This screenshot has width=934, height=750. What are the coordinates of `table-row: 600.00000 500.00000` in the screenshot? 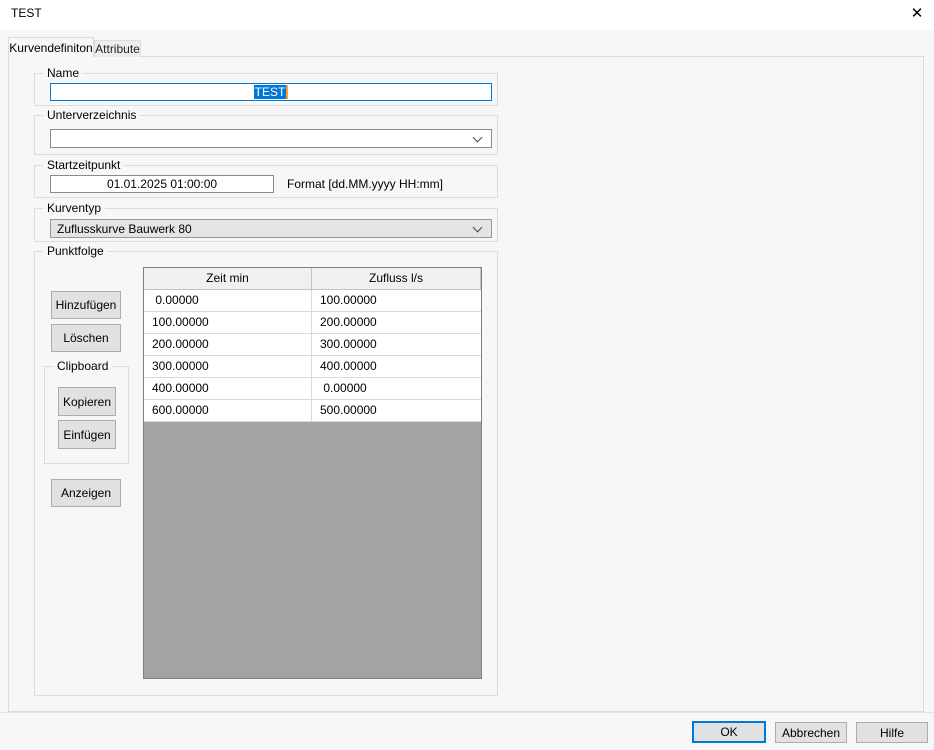 It's located at (312, 411).